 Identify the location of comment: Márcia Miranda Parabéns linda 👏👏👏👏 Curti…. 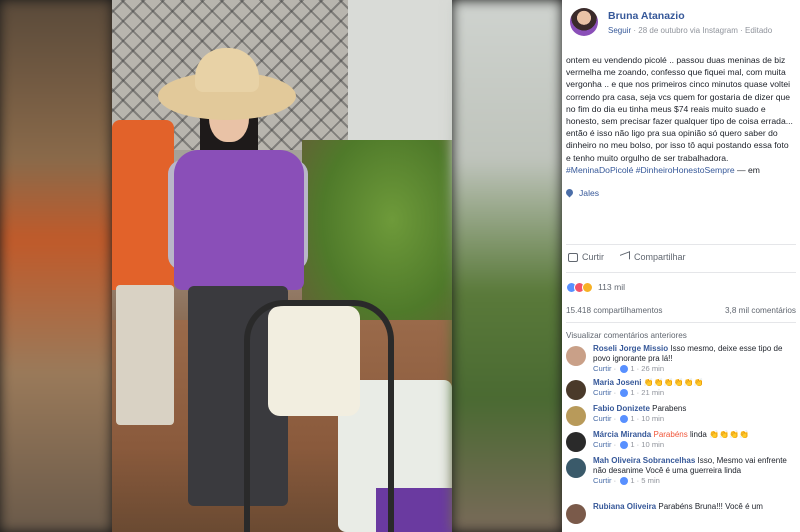
(681, 443).